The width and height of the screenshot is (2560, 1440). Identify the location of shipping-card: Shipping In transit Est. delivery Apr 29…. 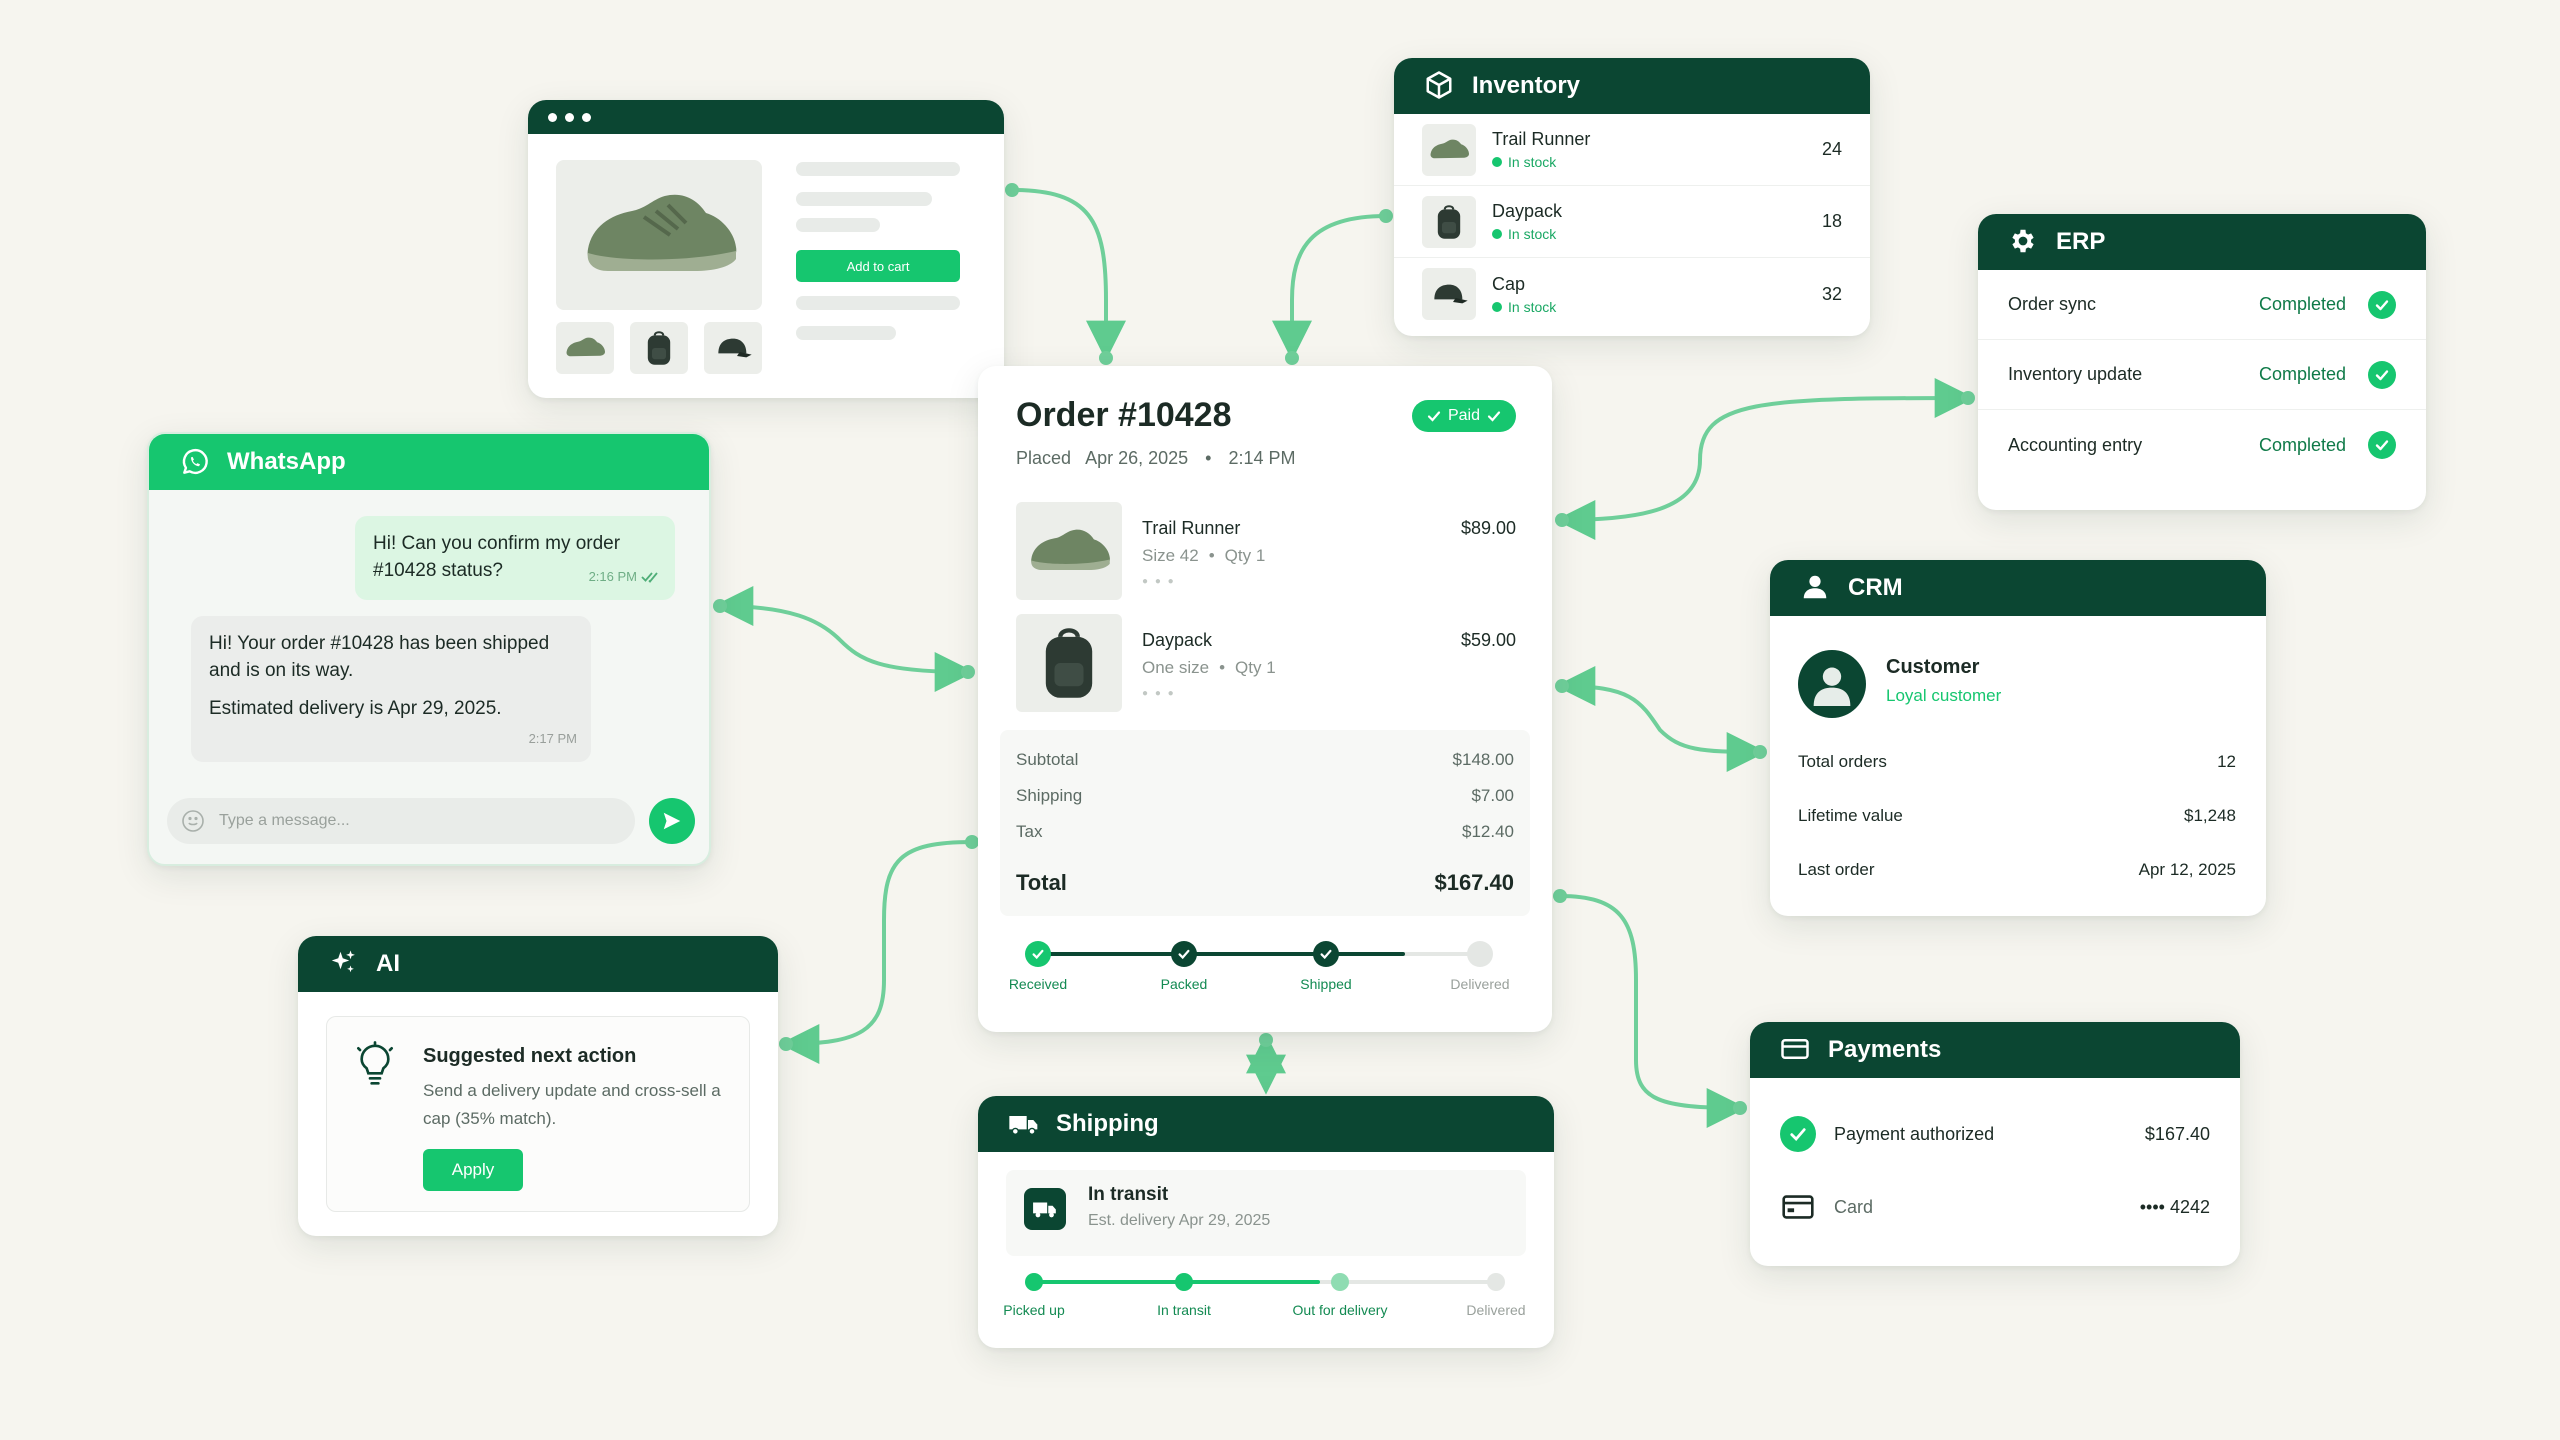
(1266, 1222).